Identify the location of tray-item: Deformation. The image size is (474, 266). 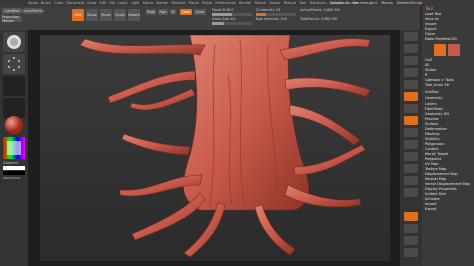
(448, 129).